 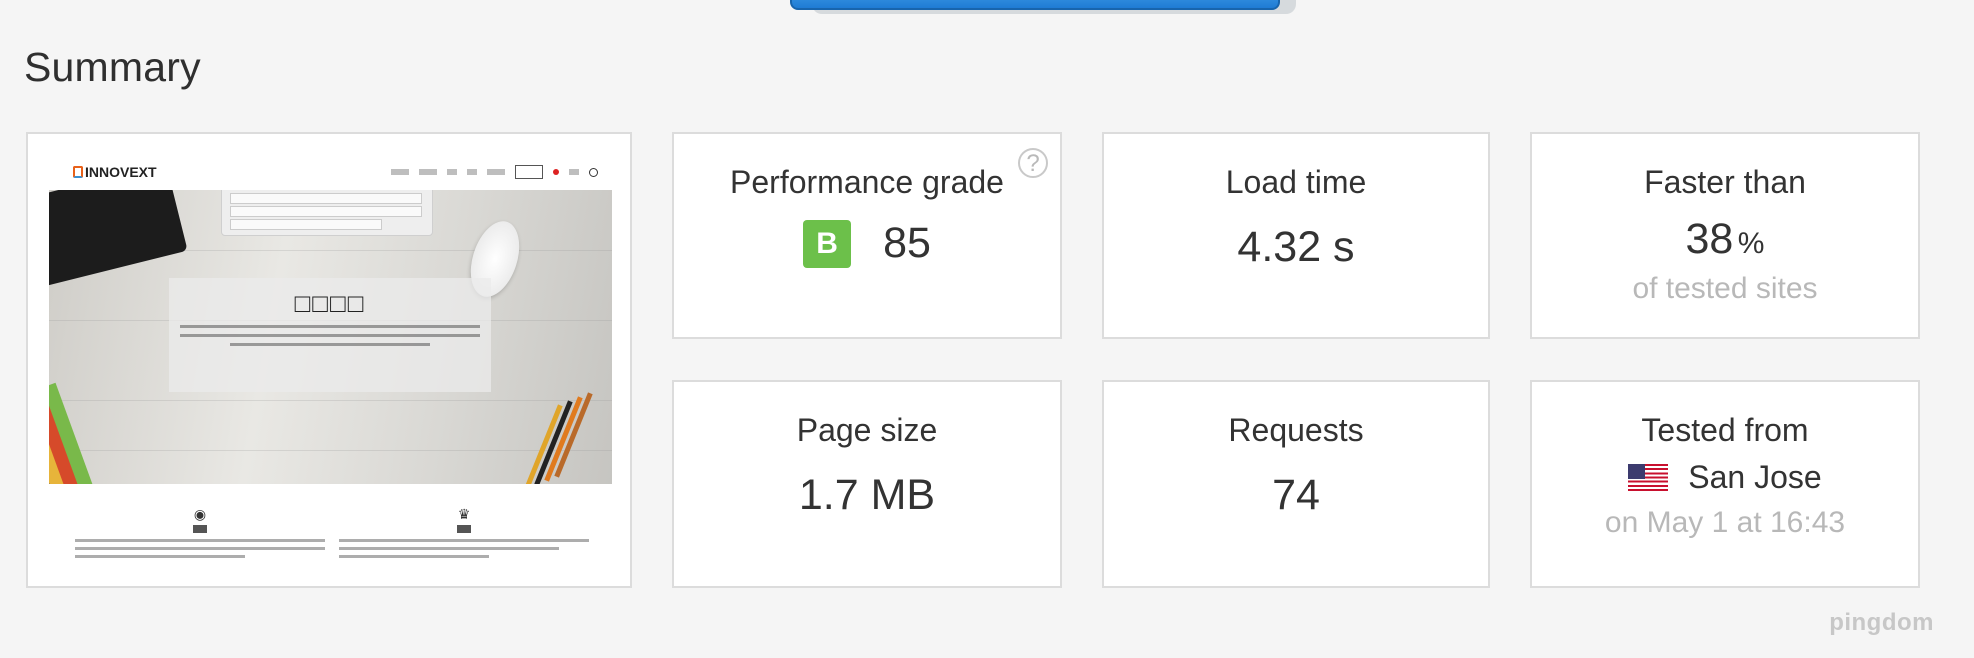 I want to click on tested-from-card: Tested from San Jose on May 1 at 16:43, so click(x=1725, y=484).